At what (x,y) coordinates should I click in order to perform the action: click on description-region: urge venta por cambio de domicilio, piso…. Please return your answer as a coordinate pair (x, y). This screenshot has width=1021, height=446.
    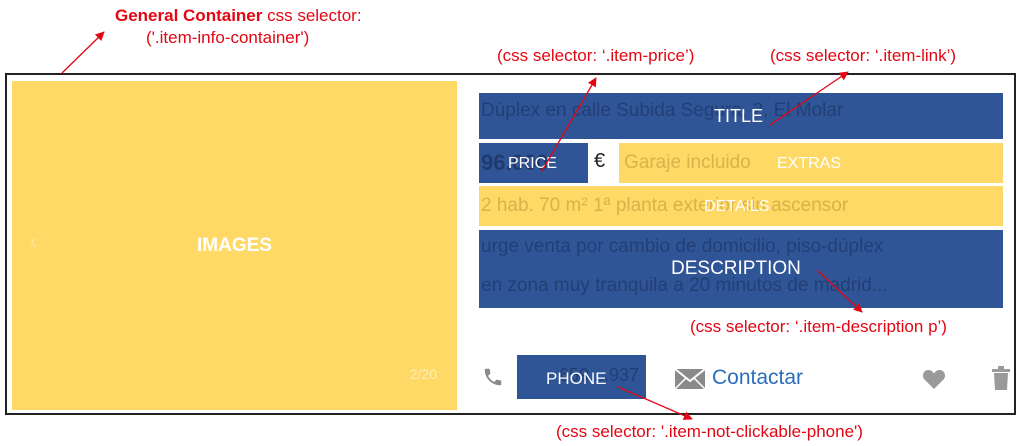
    Looking at the image, I should click on (741, 269).